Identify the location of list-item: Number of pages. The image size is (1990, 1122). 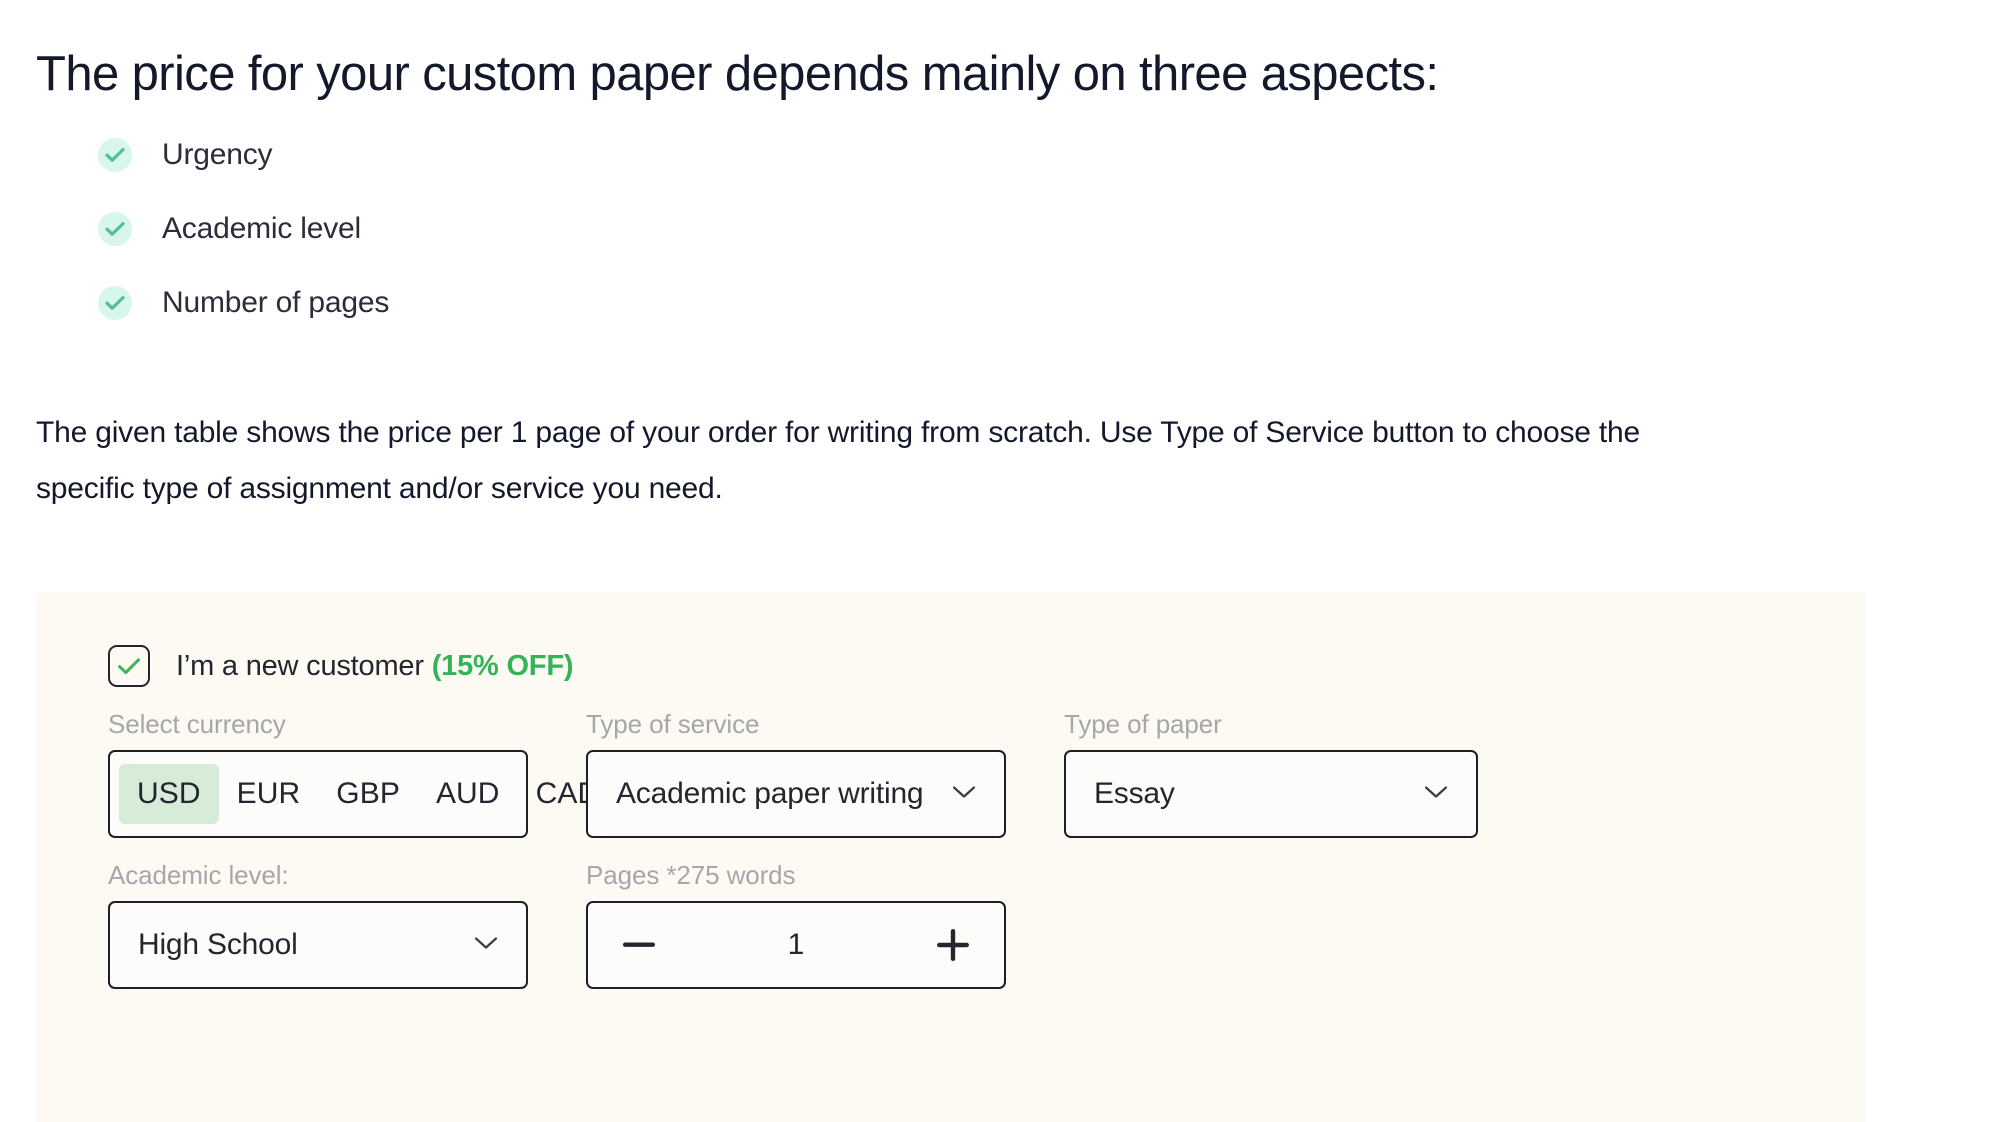
(243, 303).